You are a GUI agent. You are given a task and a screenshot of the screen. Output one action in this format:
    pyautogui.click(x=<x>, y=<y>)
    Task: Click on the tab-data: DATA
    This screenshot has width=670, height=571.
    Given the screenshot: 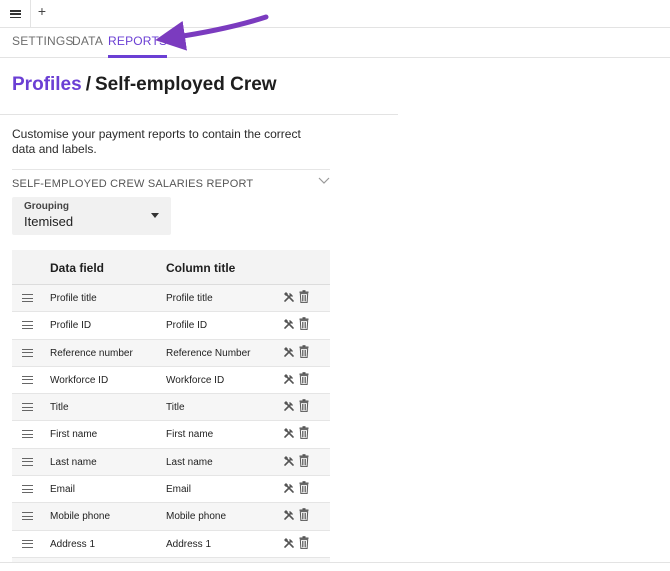 What is the action you would take?
    pyautogui.click(x=87, y=45)
    